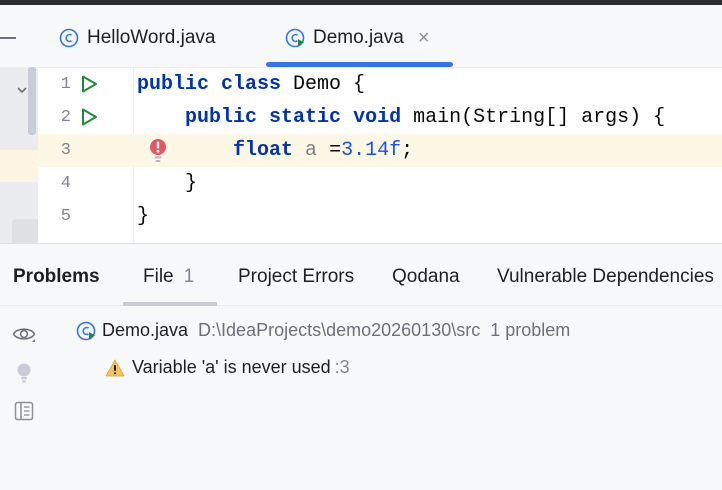 This screenshot has width=722, height=490. Describe the element at coordinates (32, 101) in the screenshot. I see `project-scrollbar` at that location.